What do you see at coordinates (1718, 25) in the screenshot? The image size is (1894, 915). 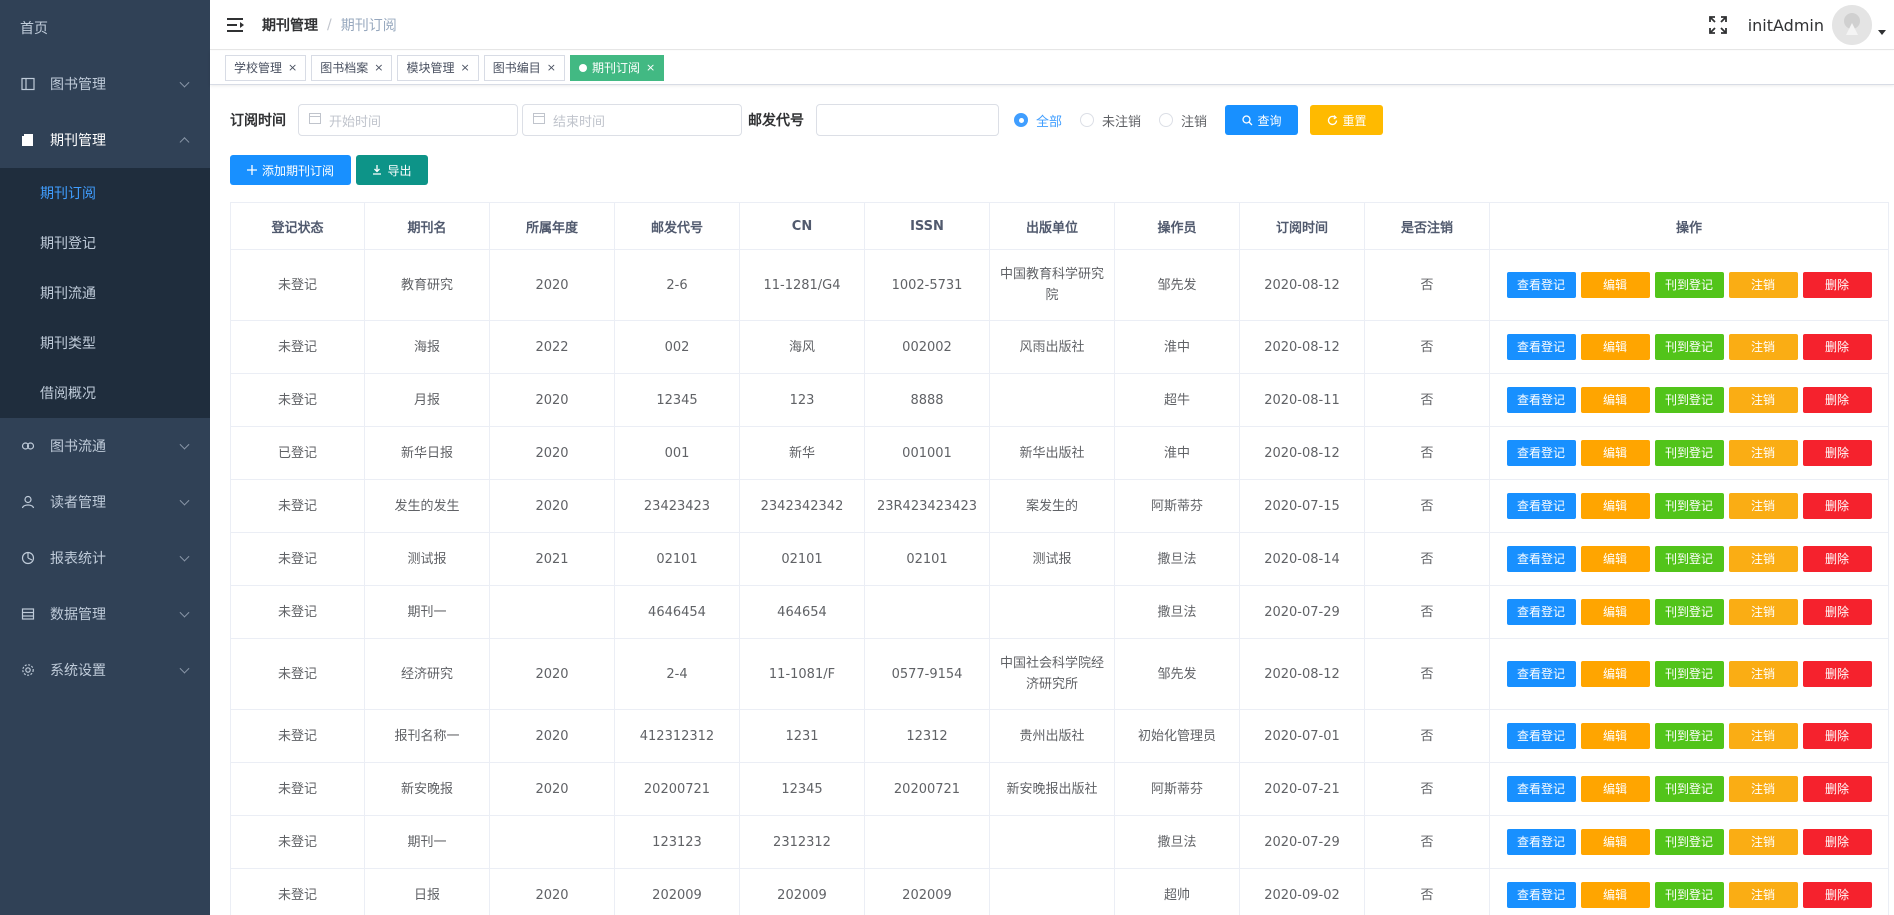 I see `fullscreen-icon` at bounding box center [1718, 25].